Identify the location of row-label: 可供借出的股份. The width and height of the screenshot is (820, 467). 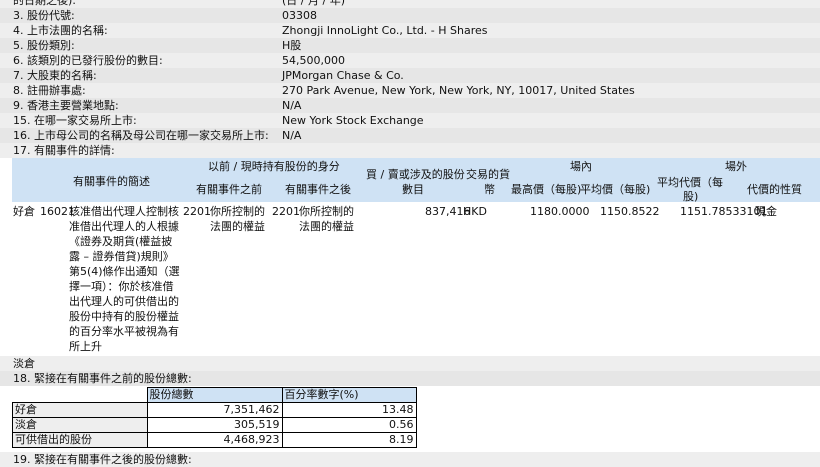
(80, 440).